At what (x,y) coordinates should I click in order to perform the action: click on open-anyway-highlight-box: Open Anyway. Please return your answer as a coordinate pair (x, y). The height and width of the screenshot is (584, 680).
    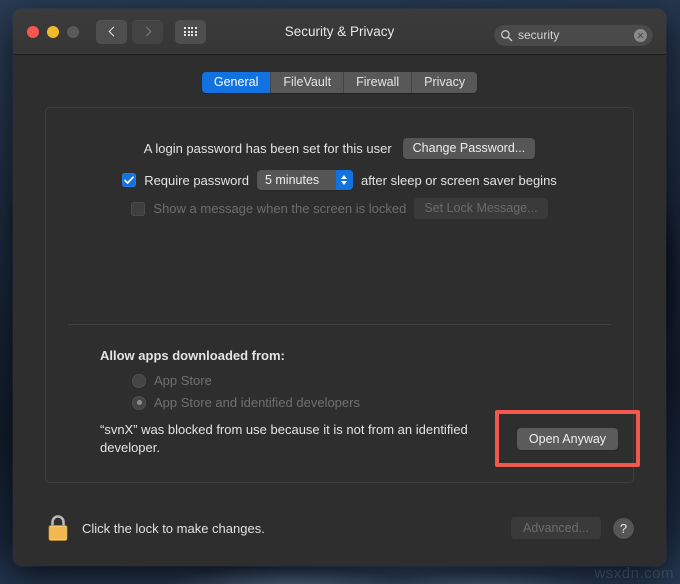
    Looking at the image, I should click on (567, 438).